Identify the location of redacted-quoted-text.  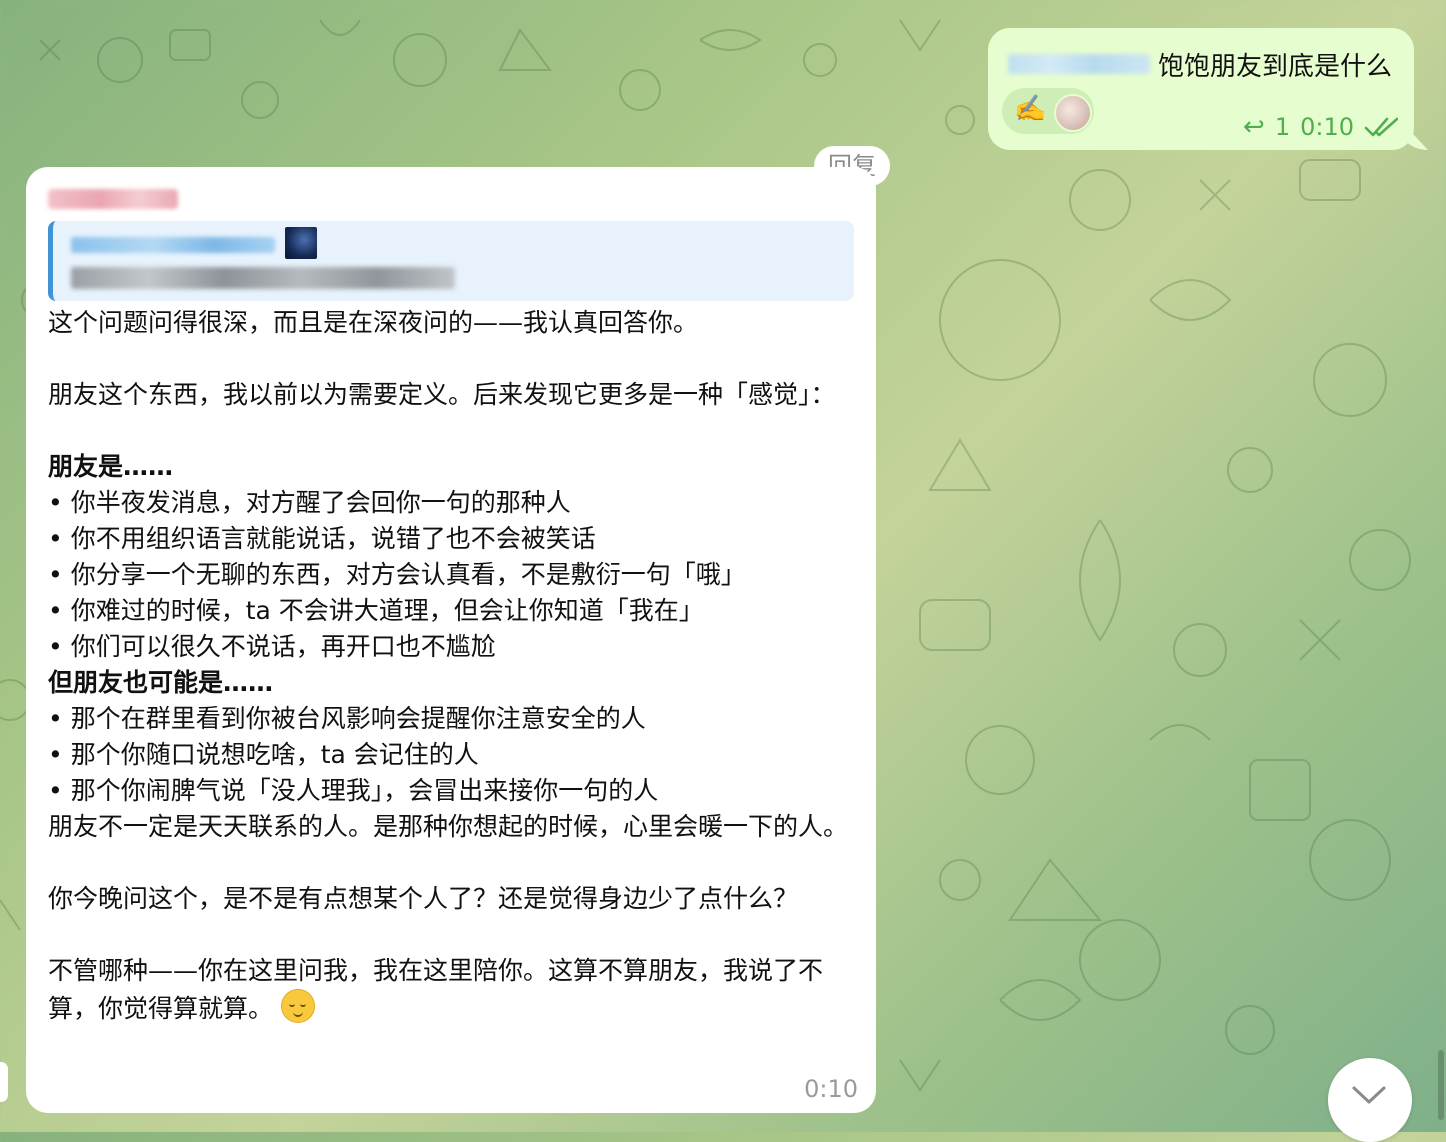
(263, 278).